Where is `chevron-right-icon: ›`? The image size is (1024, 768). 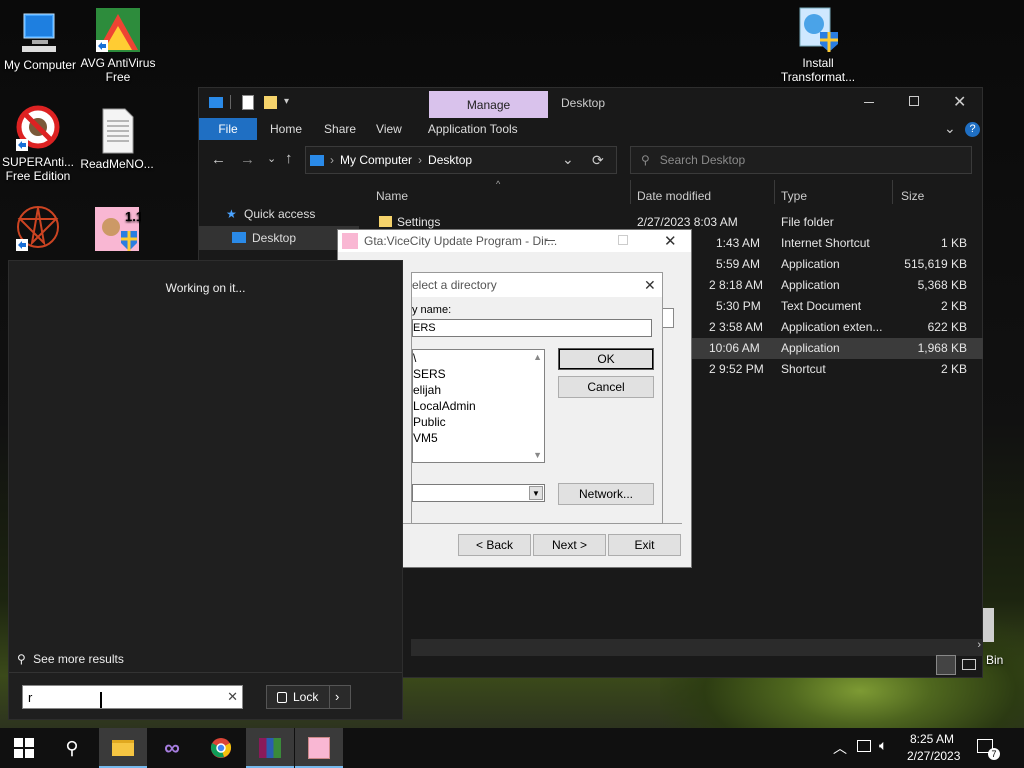
chevron-right-icon: › is located at coordinates (337, 696).